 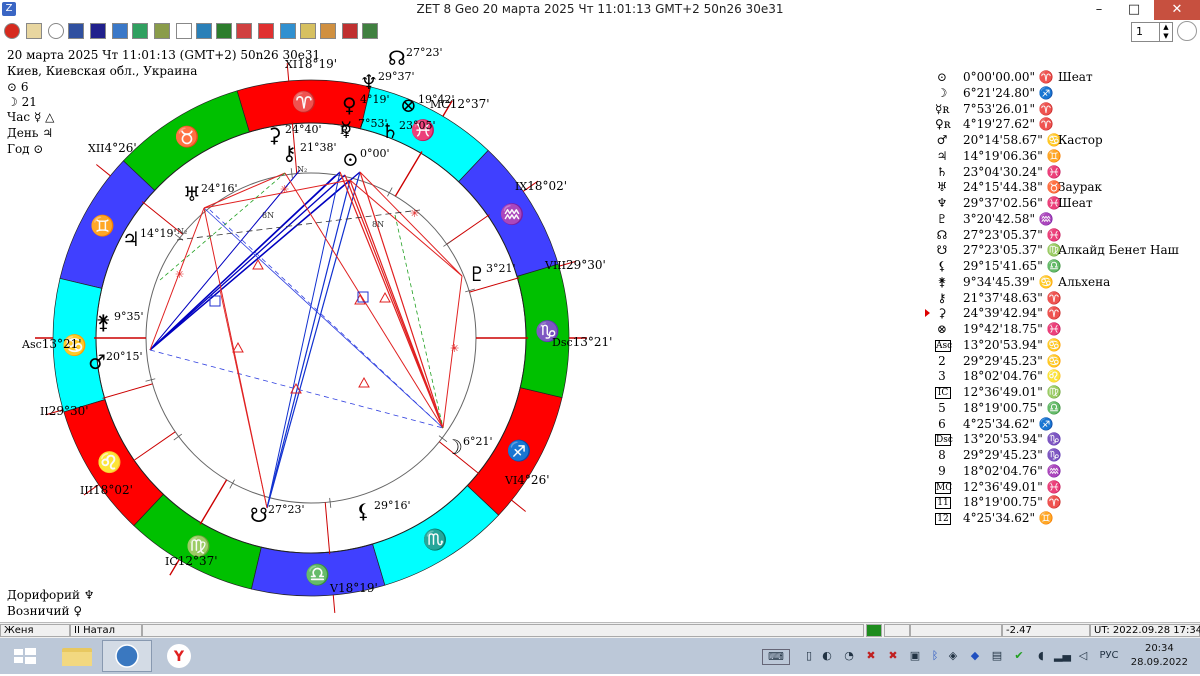 What do you see at coordinates (1041, 656) in the screenshot?
I see `tray-icon-k: ◖` at bounding box center [1041, 656].